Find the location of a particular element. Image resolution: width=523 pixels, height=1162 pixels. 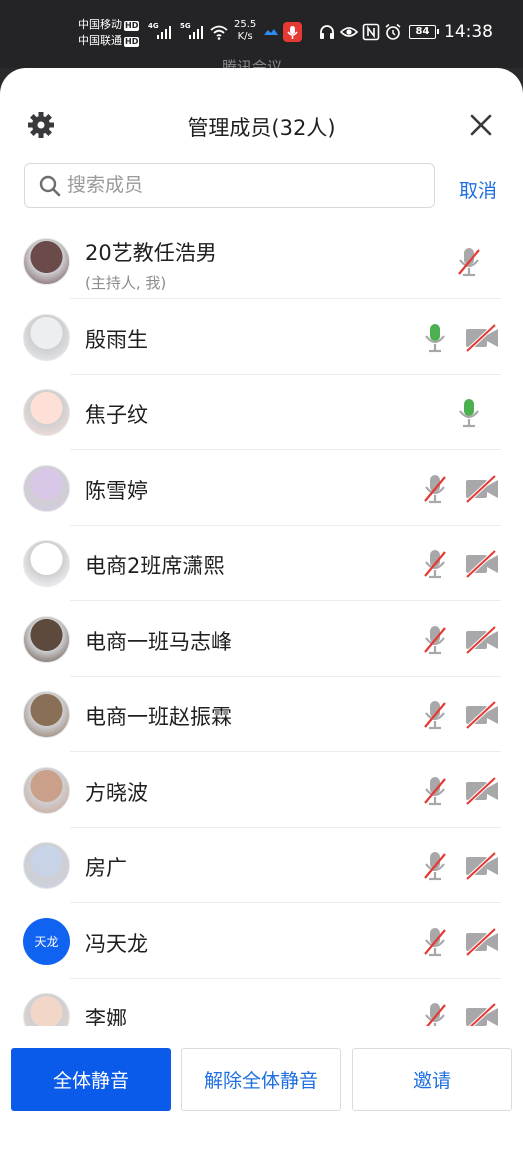

carrier-info: 中国移动 HD 中国联通 HD is located at coordinates (109, 33).